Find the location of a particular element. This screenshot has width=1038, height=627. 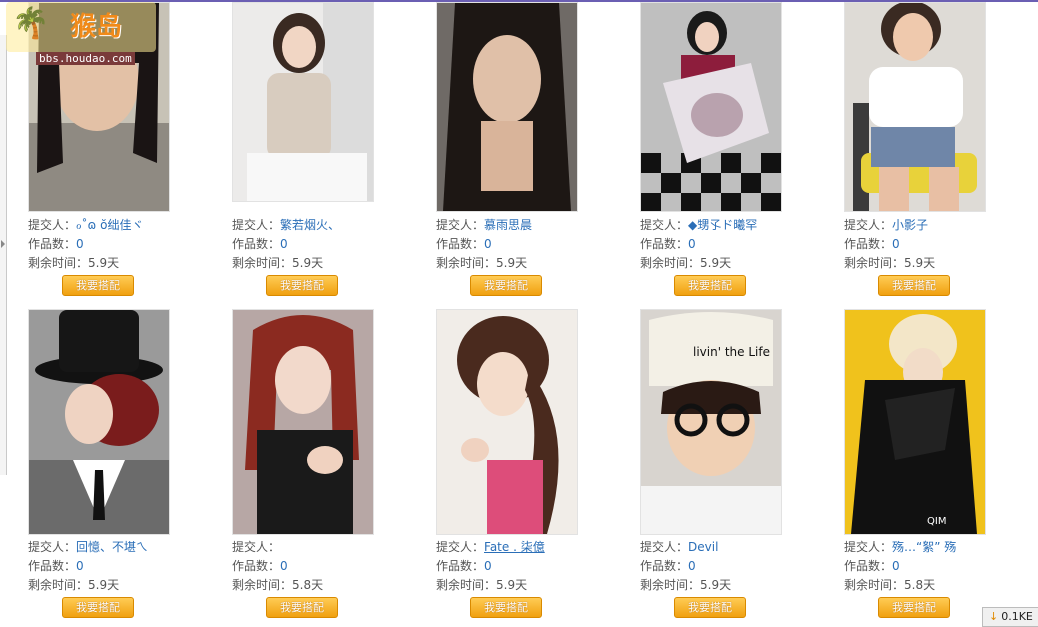

left-collapse-bar is located at coordinates (3, 255).